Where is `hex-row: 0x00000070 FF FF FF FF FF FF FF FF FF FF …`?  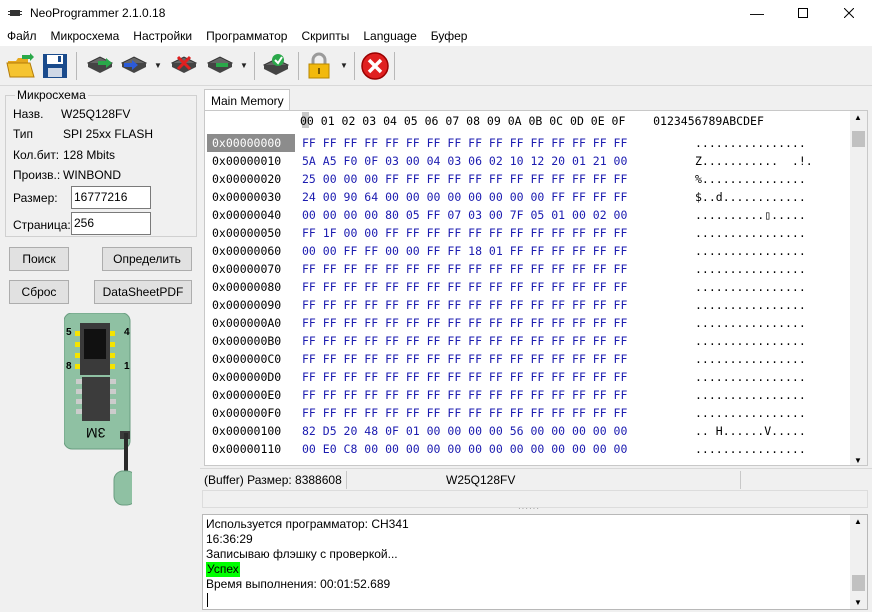
hex-row: 0x00000070 FF FF FF FF FF FF FF FF FF FF … is located at coordinates (537, 269).